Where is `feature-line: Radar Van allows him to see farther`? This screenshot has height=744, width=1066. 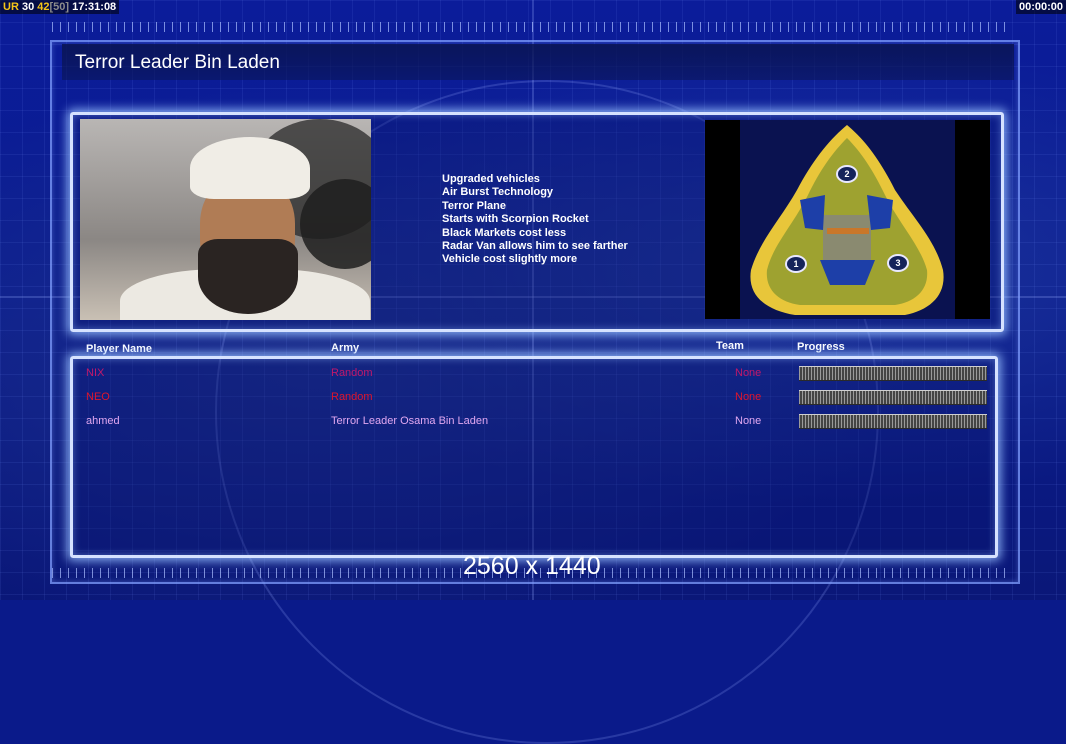
feature-line: Radar Van allows him to see farther is located at coordinates (535, 246).